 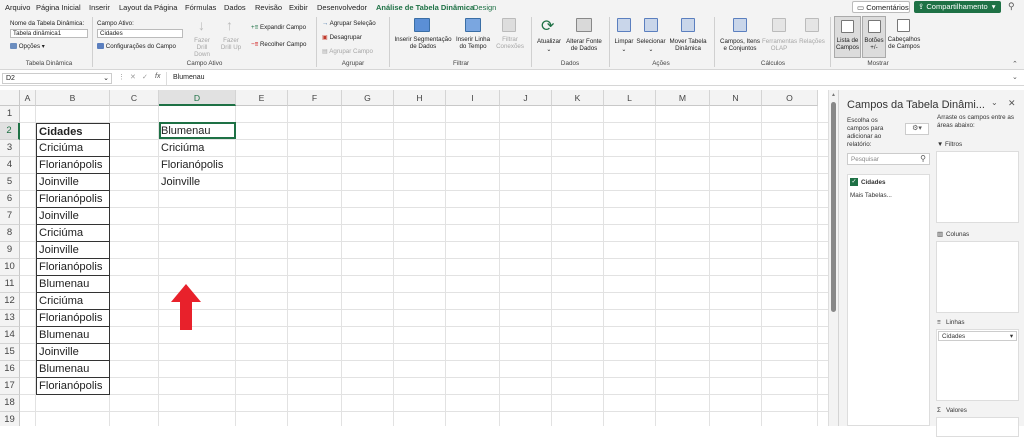 What do you see at coordinates (181, 148) in the screenshot?
I see `pivot-cell-d3: Criciúma` at bounding box center [181, 148].